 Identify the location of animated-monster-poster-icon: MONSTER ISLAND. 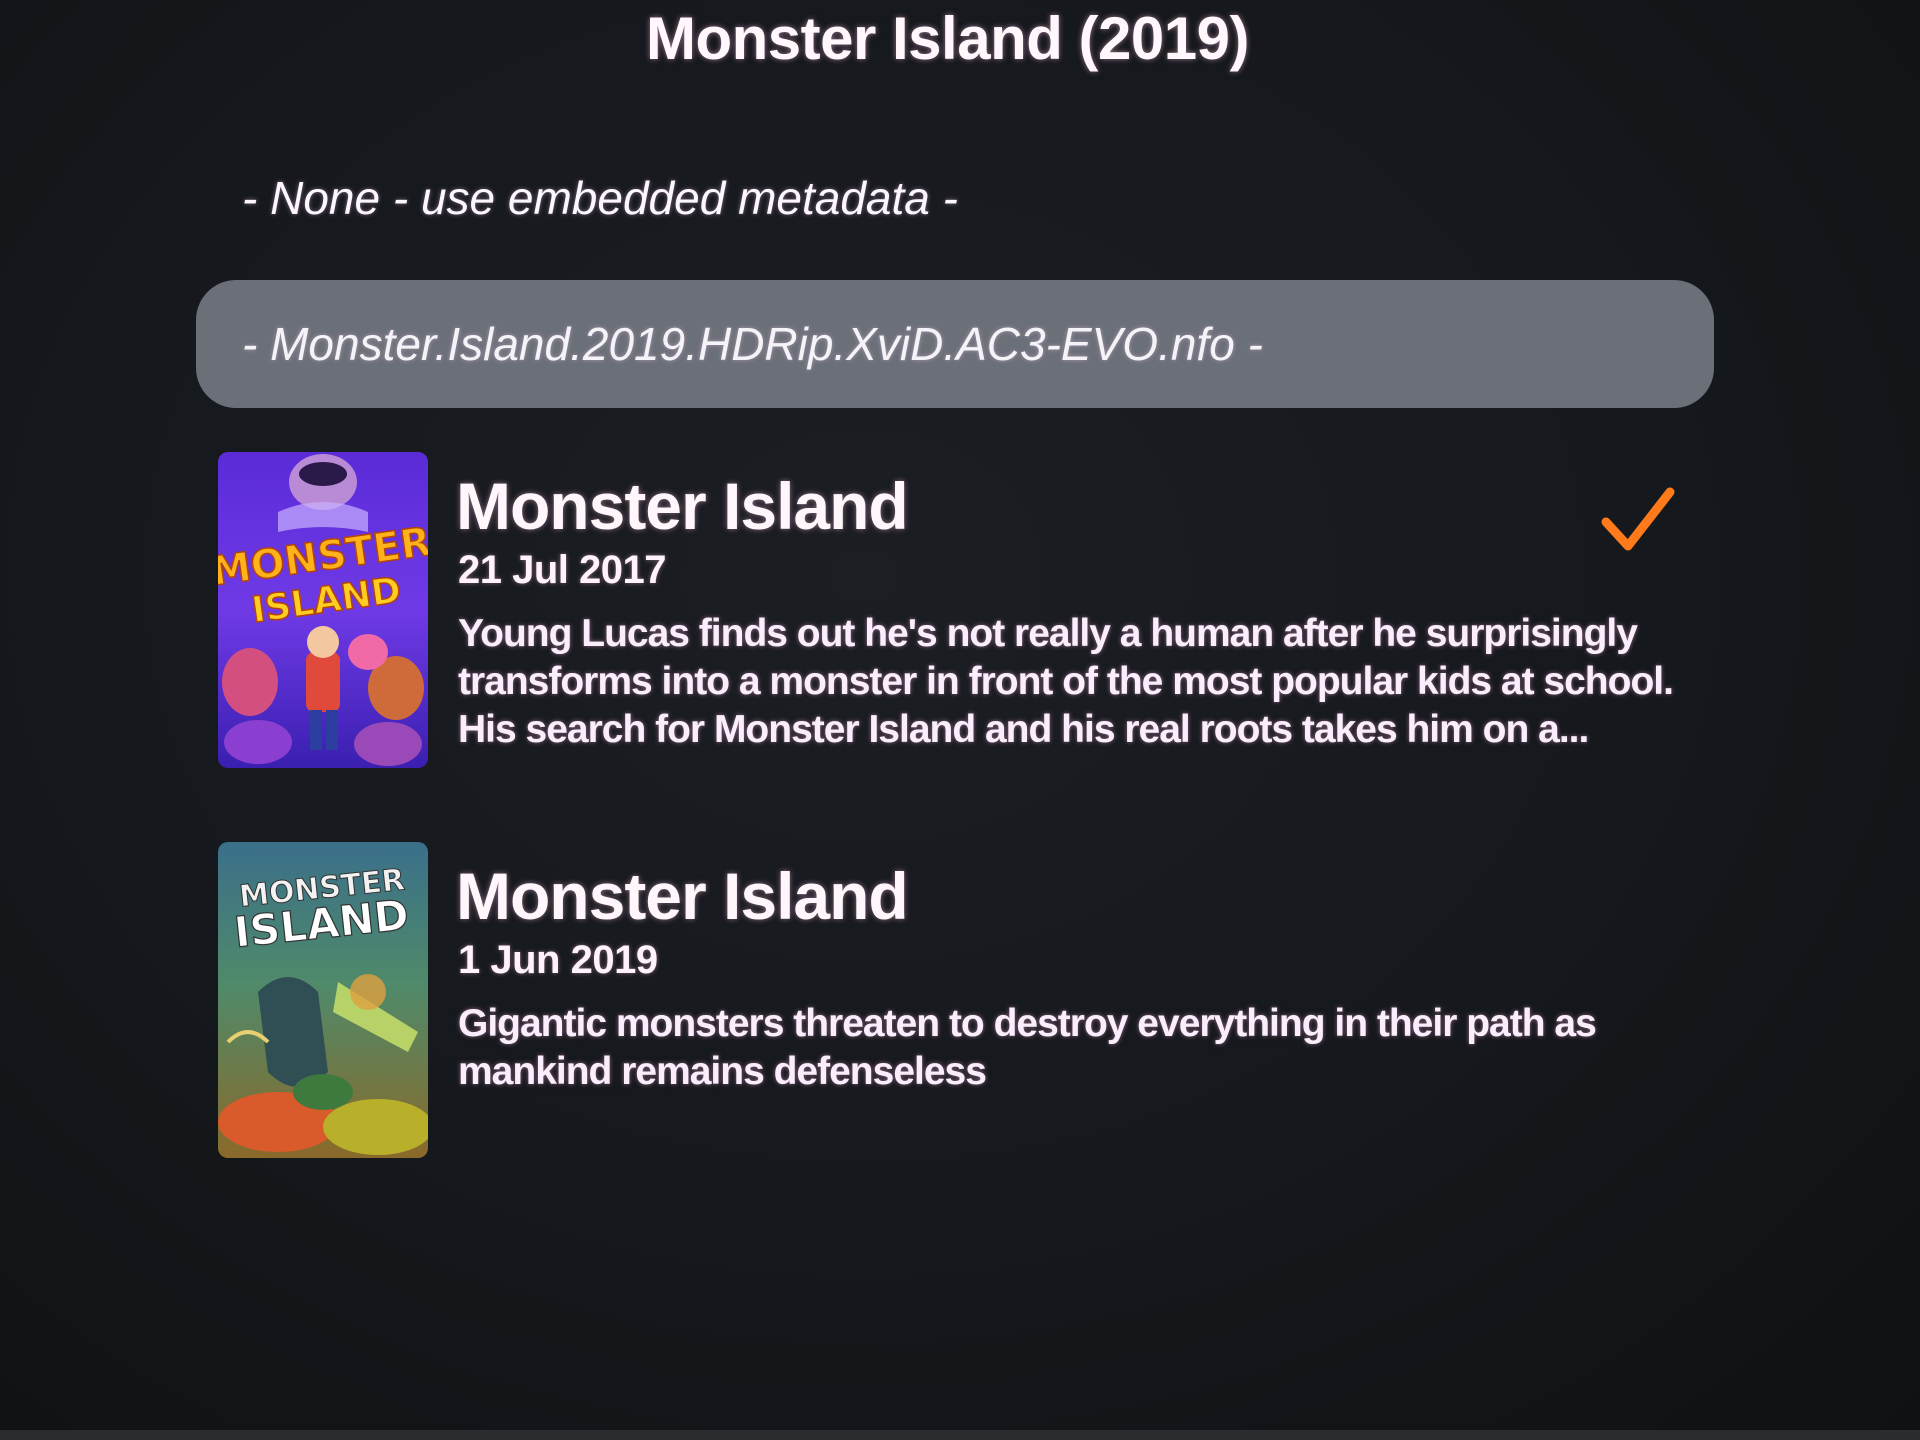
(323, 610).